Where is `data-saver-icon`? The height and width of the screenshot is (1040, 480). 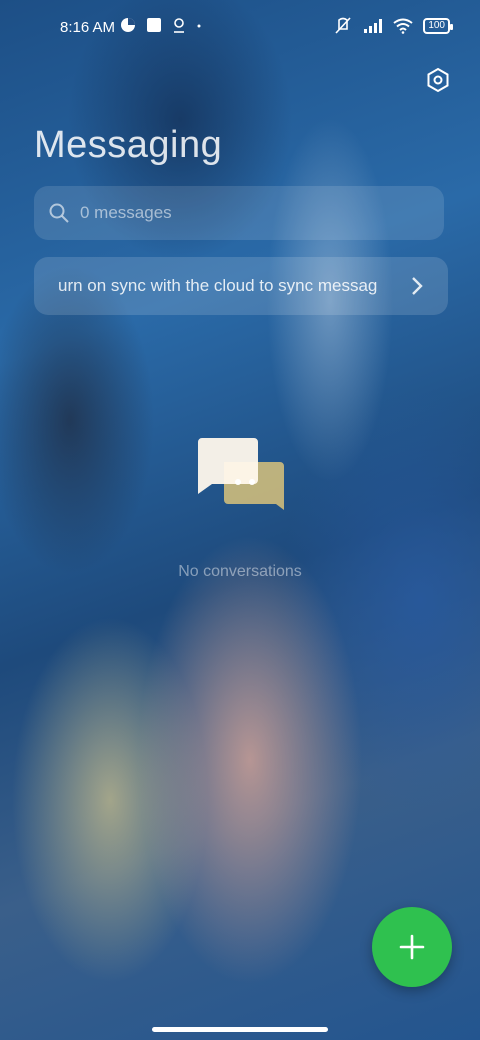 data-saver-icon is located at coordinates (128, 25).